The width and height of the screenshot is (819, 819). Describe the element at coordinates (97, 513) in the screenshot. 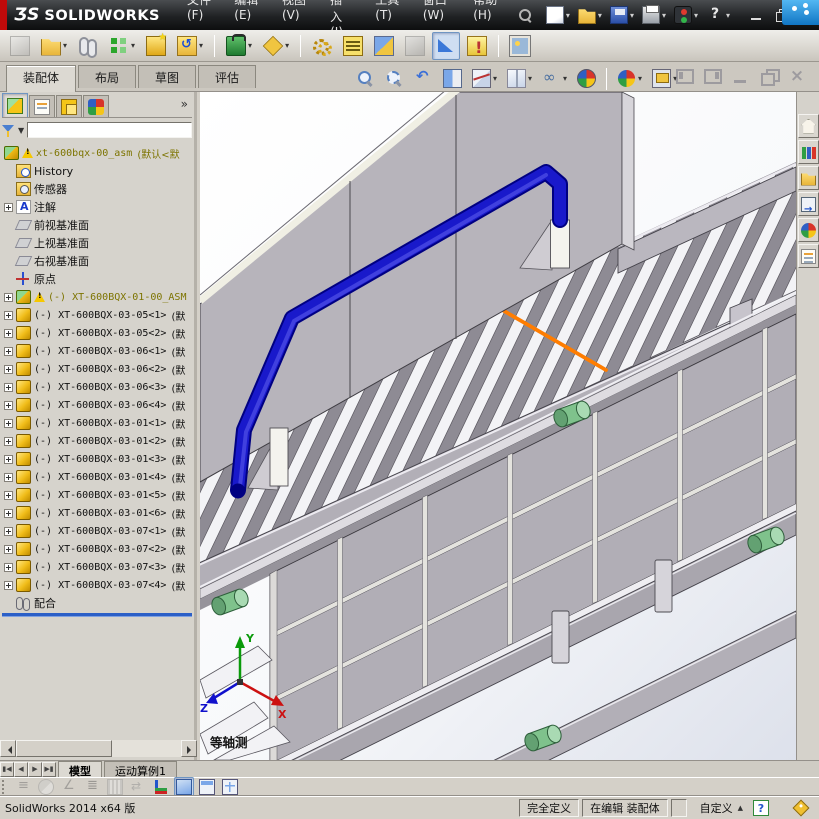

I see `tree-item-component: (-) XT-600BQX-03-01<6> (默` at that location.